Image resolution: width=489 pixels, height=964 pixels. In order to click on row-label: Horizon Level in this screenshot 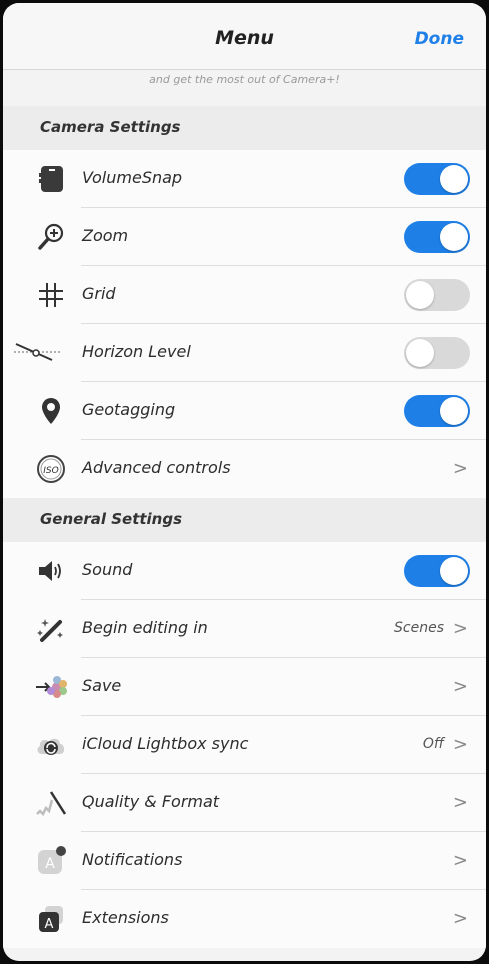, I will do `click(136, 351)`.